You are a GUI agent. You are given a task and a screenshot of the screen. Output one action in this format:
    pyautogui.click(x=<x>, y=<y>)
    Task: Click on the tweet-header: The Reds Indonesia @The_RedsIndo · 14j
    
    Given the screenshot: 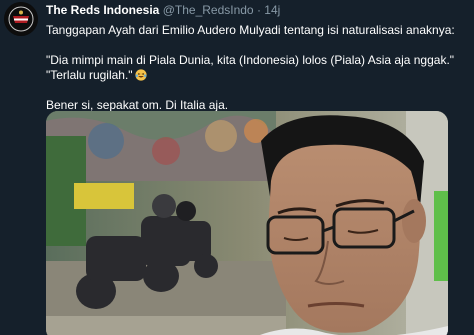 What is the action you would take?
    pyautogui.click(x=256, y=10)
    